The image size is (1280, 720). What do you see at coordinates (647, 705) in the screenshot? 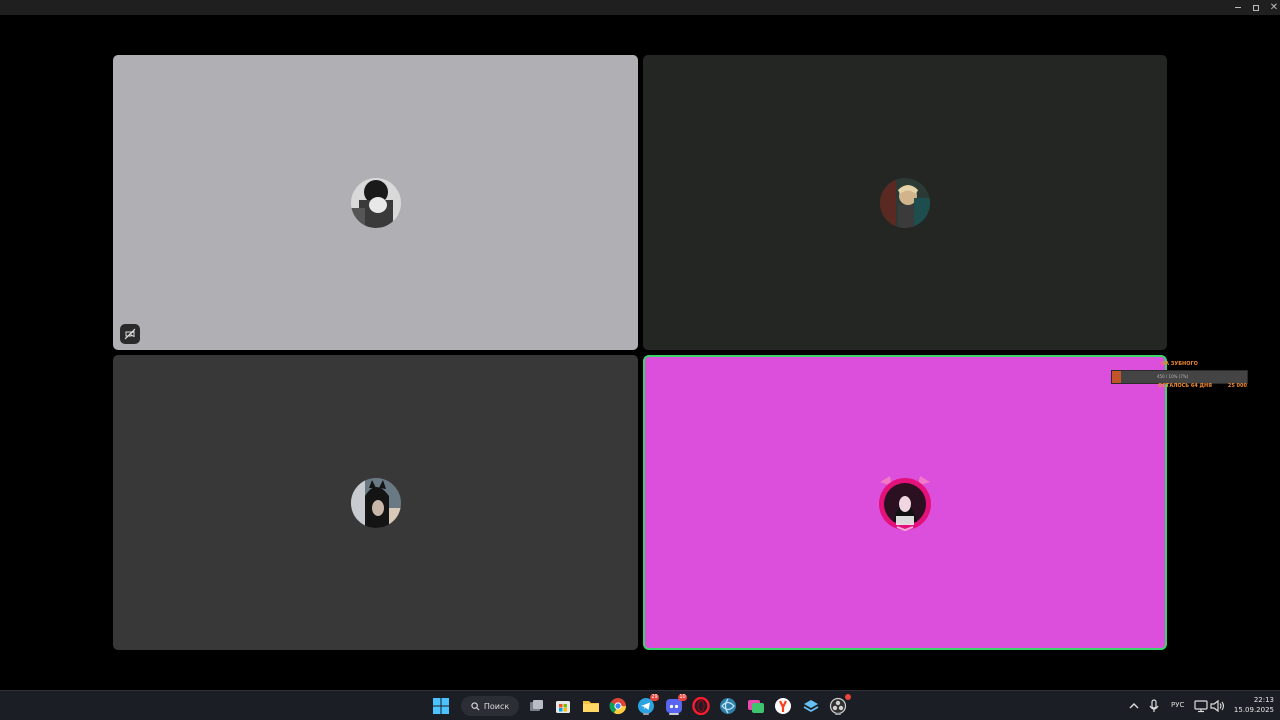
I see `telegram-button: 29` at bounding box center [647, 705].